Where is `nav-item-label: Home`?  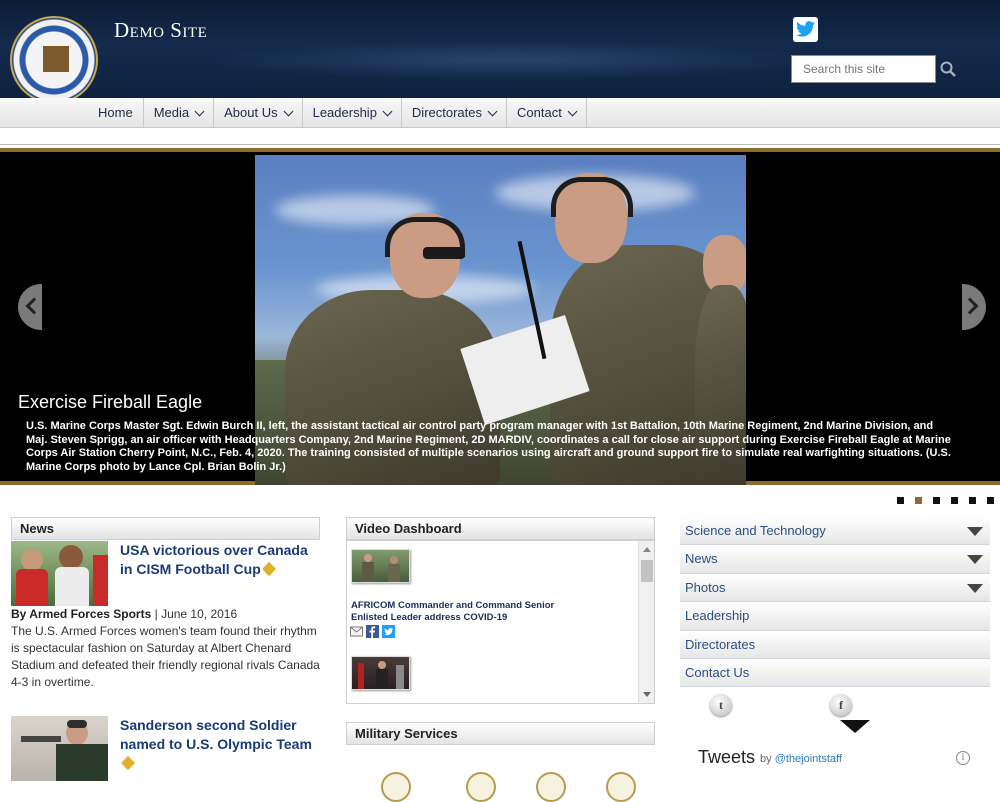 nav-item-label: Home is located at coordinates (115, 112).